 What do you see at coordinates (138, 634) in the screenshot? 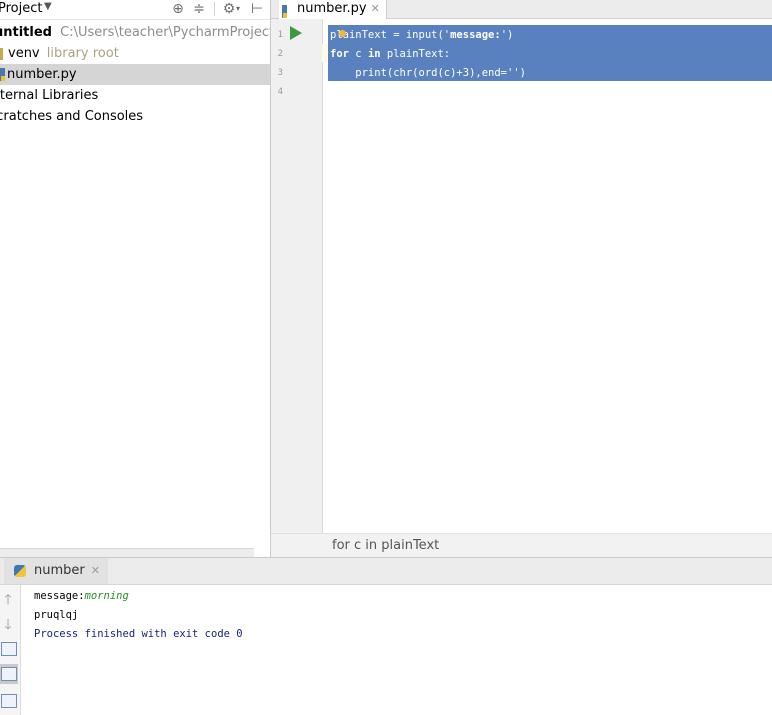
I see `console-exit-message: Process finished with exit code 0` at bounding box center [138, 634].